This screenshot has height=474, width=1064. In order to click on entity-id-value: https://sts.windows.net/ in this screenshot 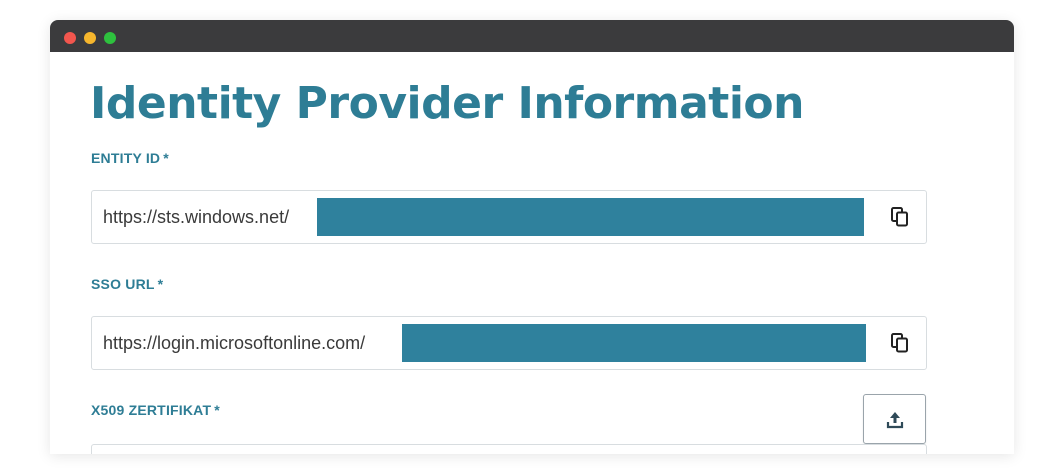, I will do `click(196, 217)`.